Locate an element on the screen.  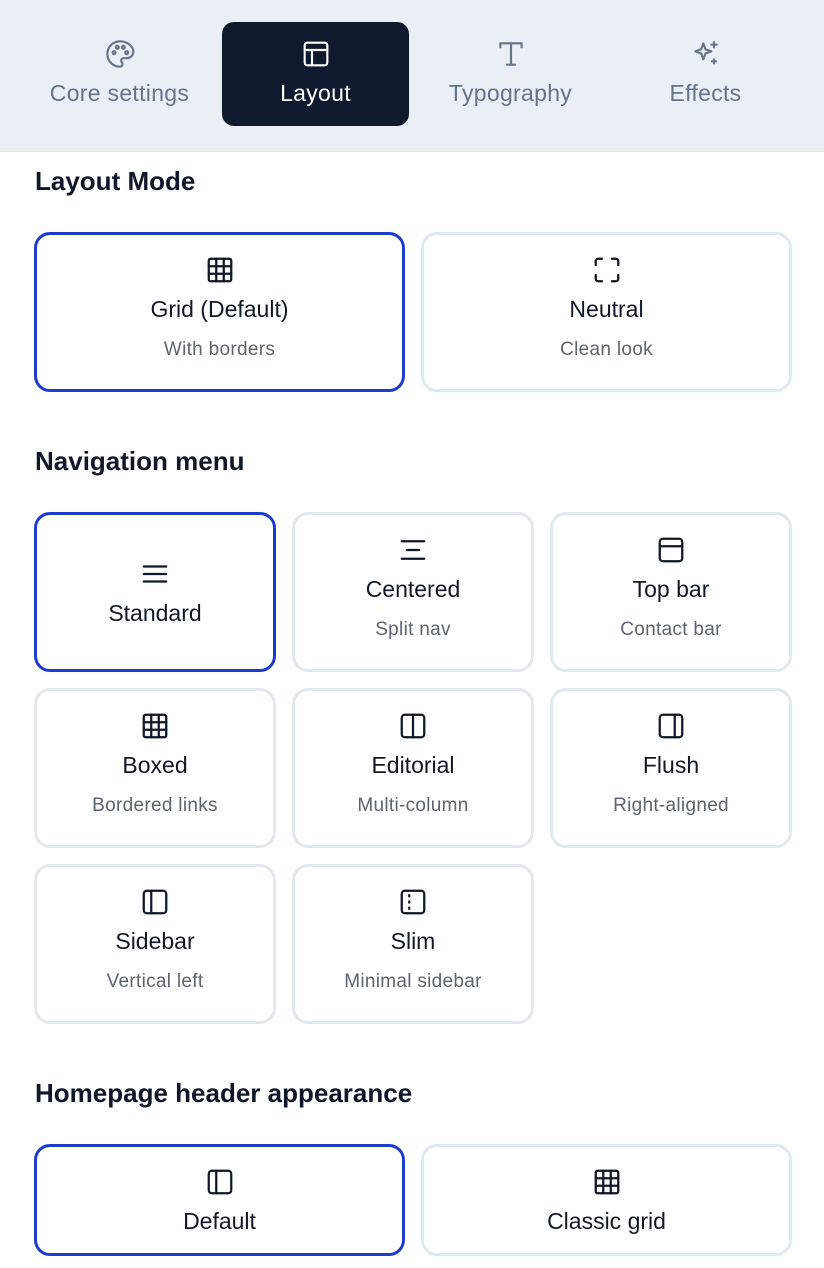
option-subtitle: Vertical left is located at coordinates (155, 981).